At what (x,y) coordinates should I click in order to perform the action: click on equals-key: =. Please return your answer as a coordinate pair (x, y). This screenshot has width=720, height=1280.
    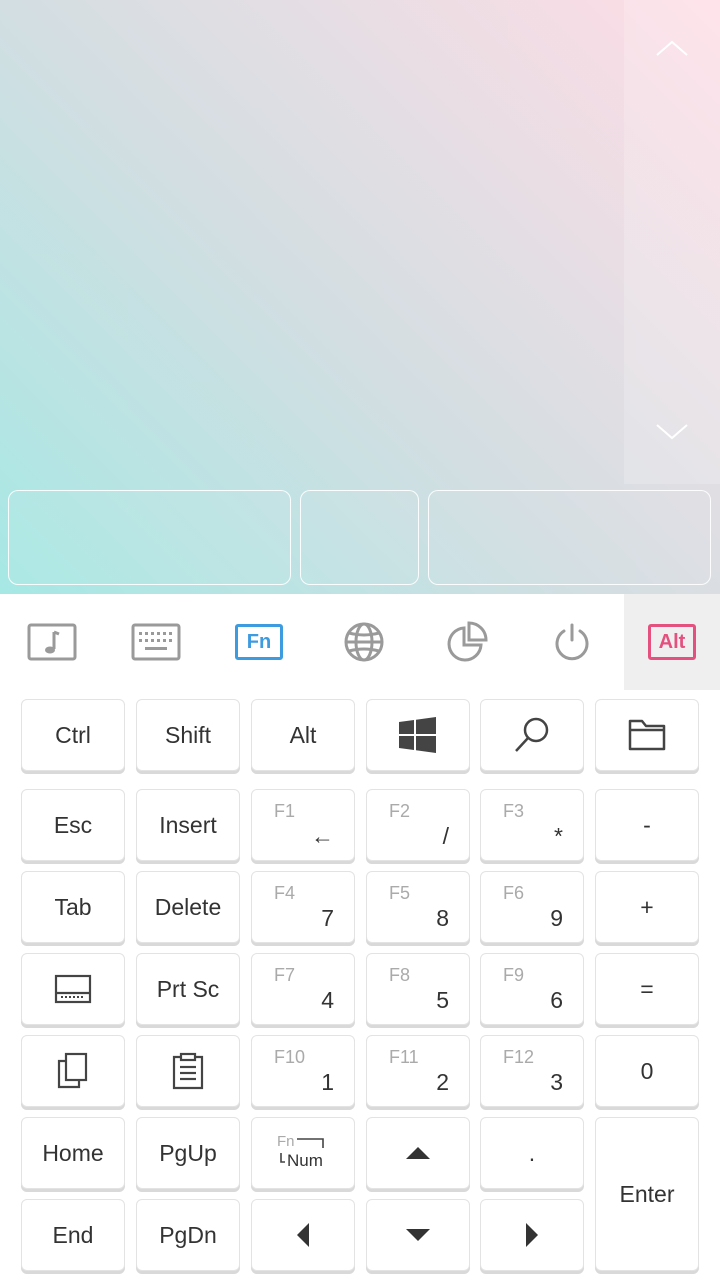
    Looking at the image, I should click on (647, 989).